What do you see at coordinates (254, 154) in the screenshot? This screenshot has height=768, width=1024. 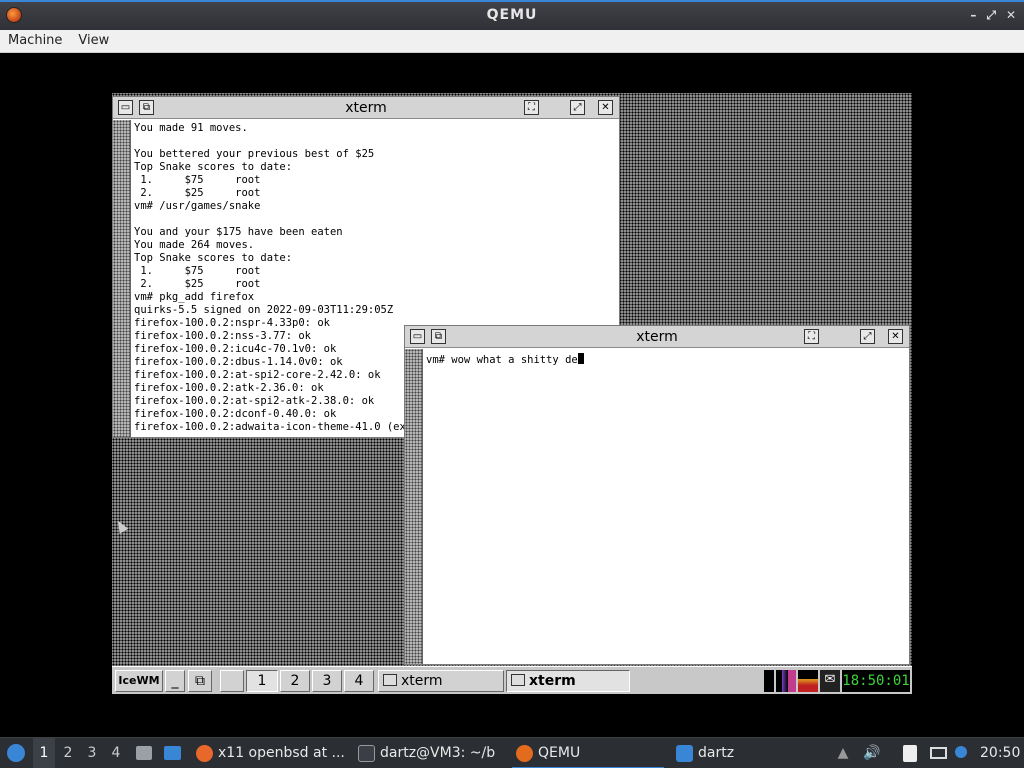 I see `terminal-line: You bettered your previous best of $25` at bounding box center [254, 154].